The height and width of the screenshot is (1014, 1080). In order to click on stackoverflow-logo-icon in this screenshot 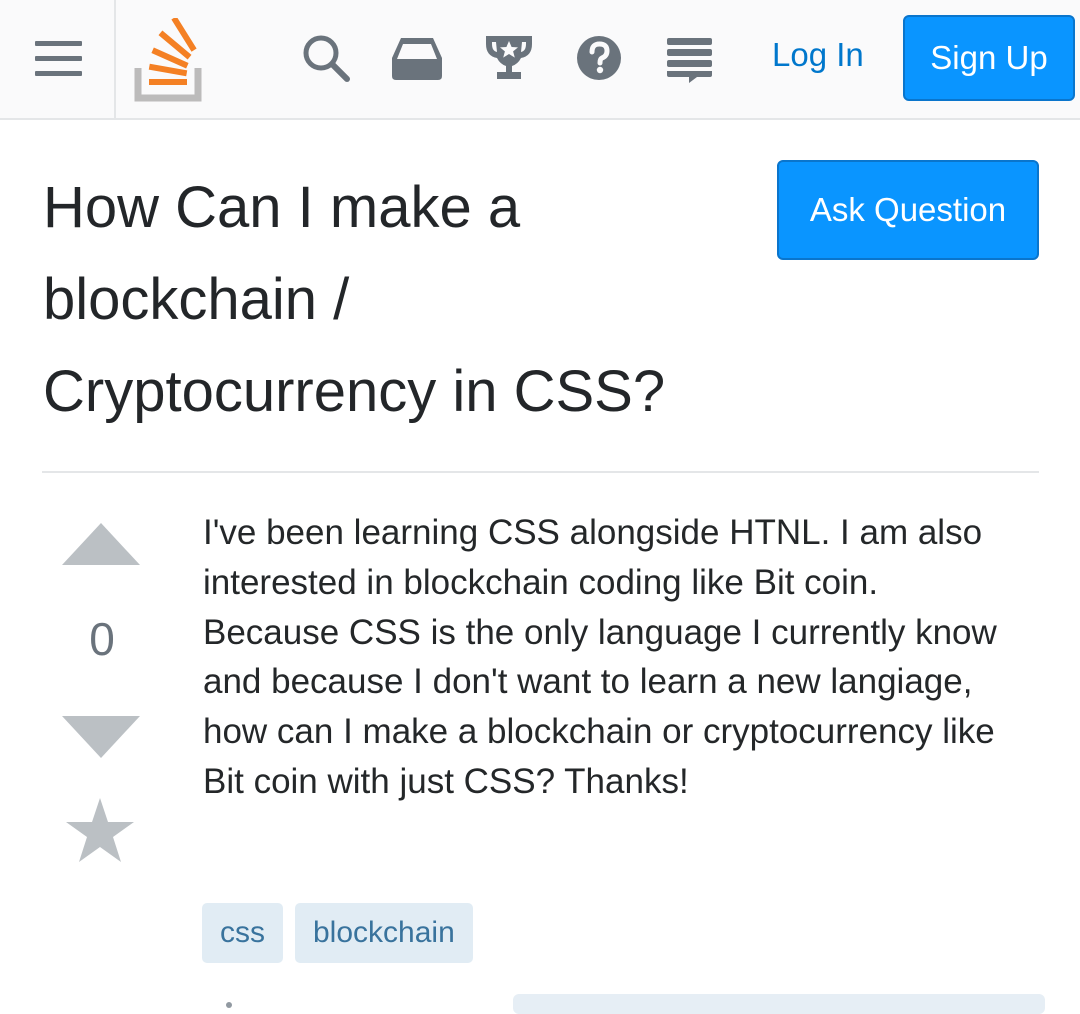, I will do `click(168, 60)`.